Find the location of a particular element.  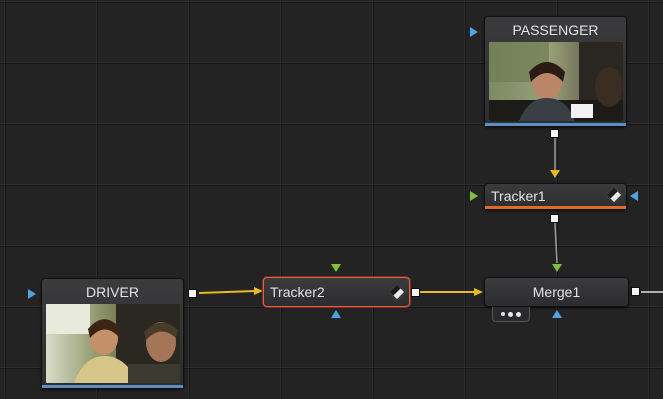

passenger-thumbnail-image is located at coordinates (556, 81).